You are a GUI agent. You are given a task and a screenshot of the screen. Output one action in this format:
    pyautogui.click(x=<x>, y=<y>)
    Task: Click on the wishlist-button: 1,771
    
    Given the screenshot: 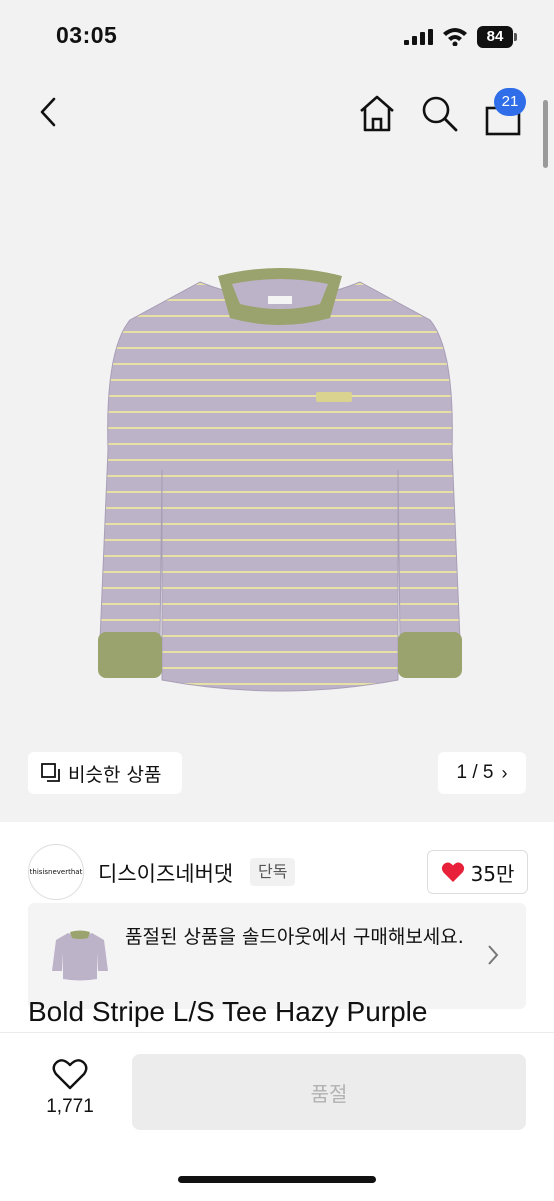 What is the action you would take?
    pyautogui.click(x=70, y=1093)
    